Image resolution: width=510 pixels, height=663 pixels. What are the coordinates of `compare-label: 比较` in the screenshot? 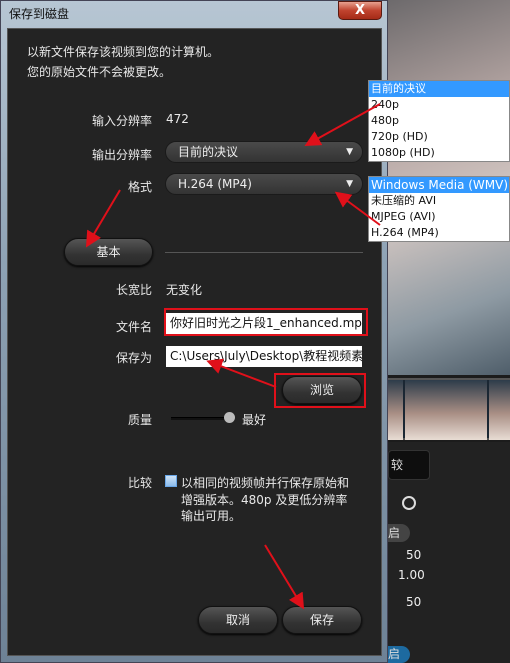 It's located at (139, 483).